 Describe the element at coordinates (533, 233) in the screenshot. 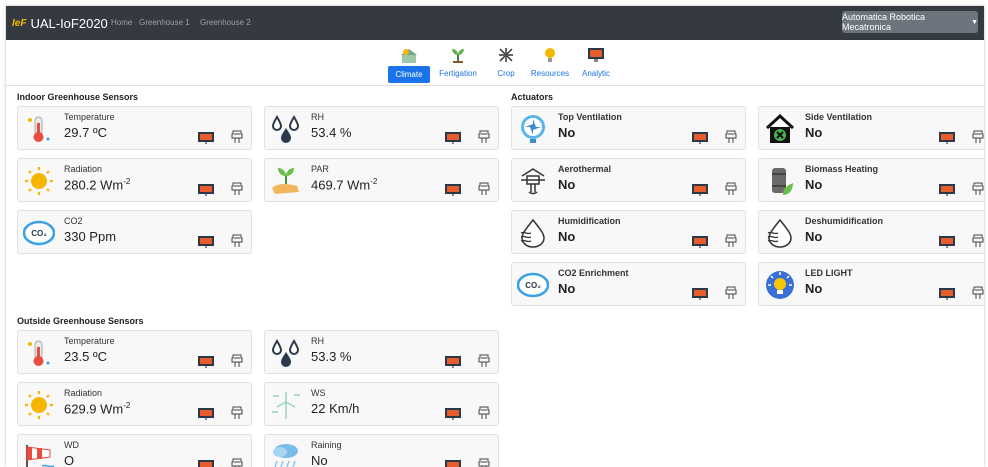

I see `humidification-icon` at that location.